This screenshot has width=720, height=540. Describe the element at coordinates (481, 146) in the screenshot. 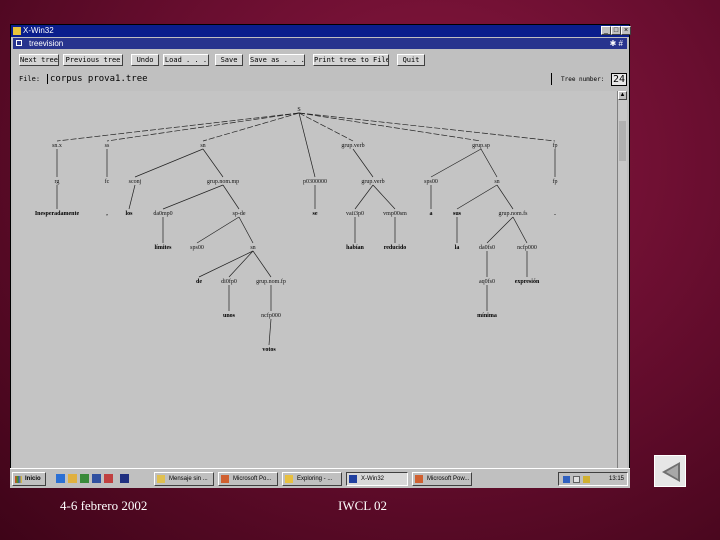

I see `tree-node: grup.sp` at that location.